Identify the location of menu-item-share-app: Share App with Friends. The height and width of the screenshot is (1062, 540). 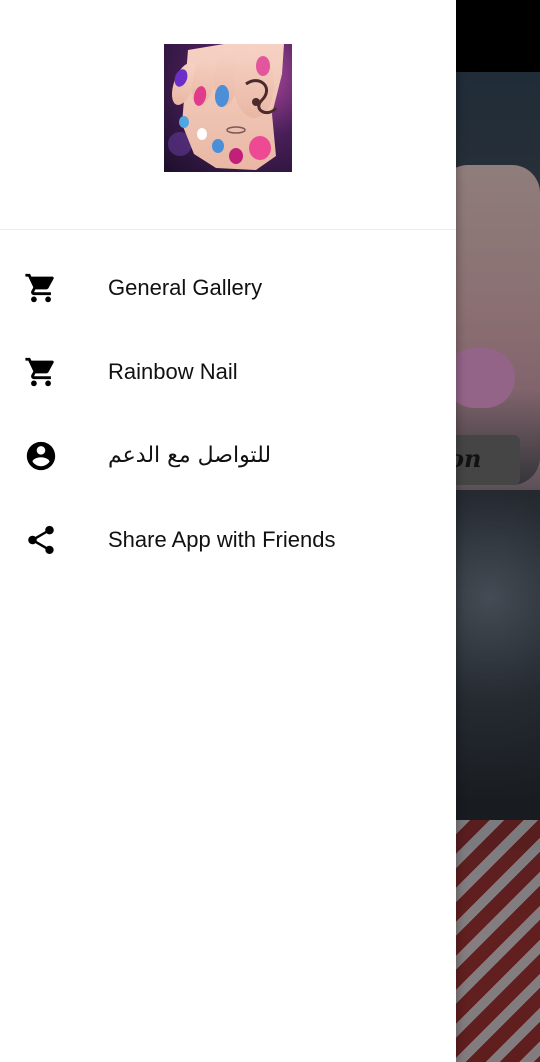
(228, 539).